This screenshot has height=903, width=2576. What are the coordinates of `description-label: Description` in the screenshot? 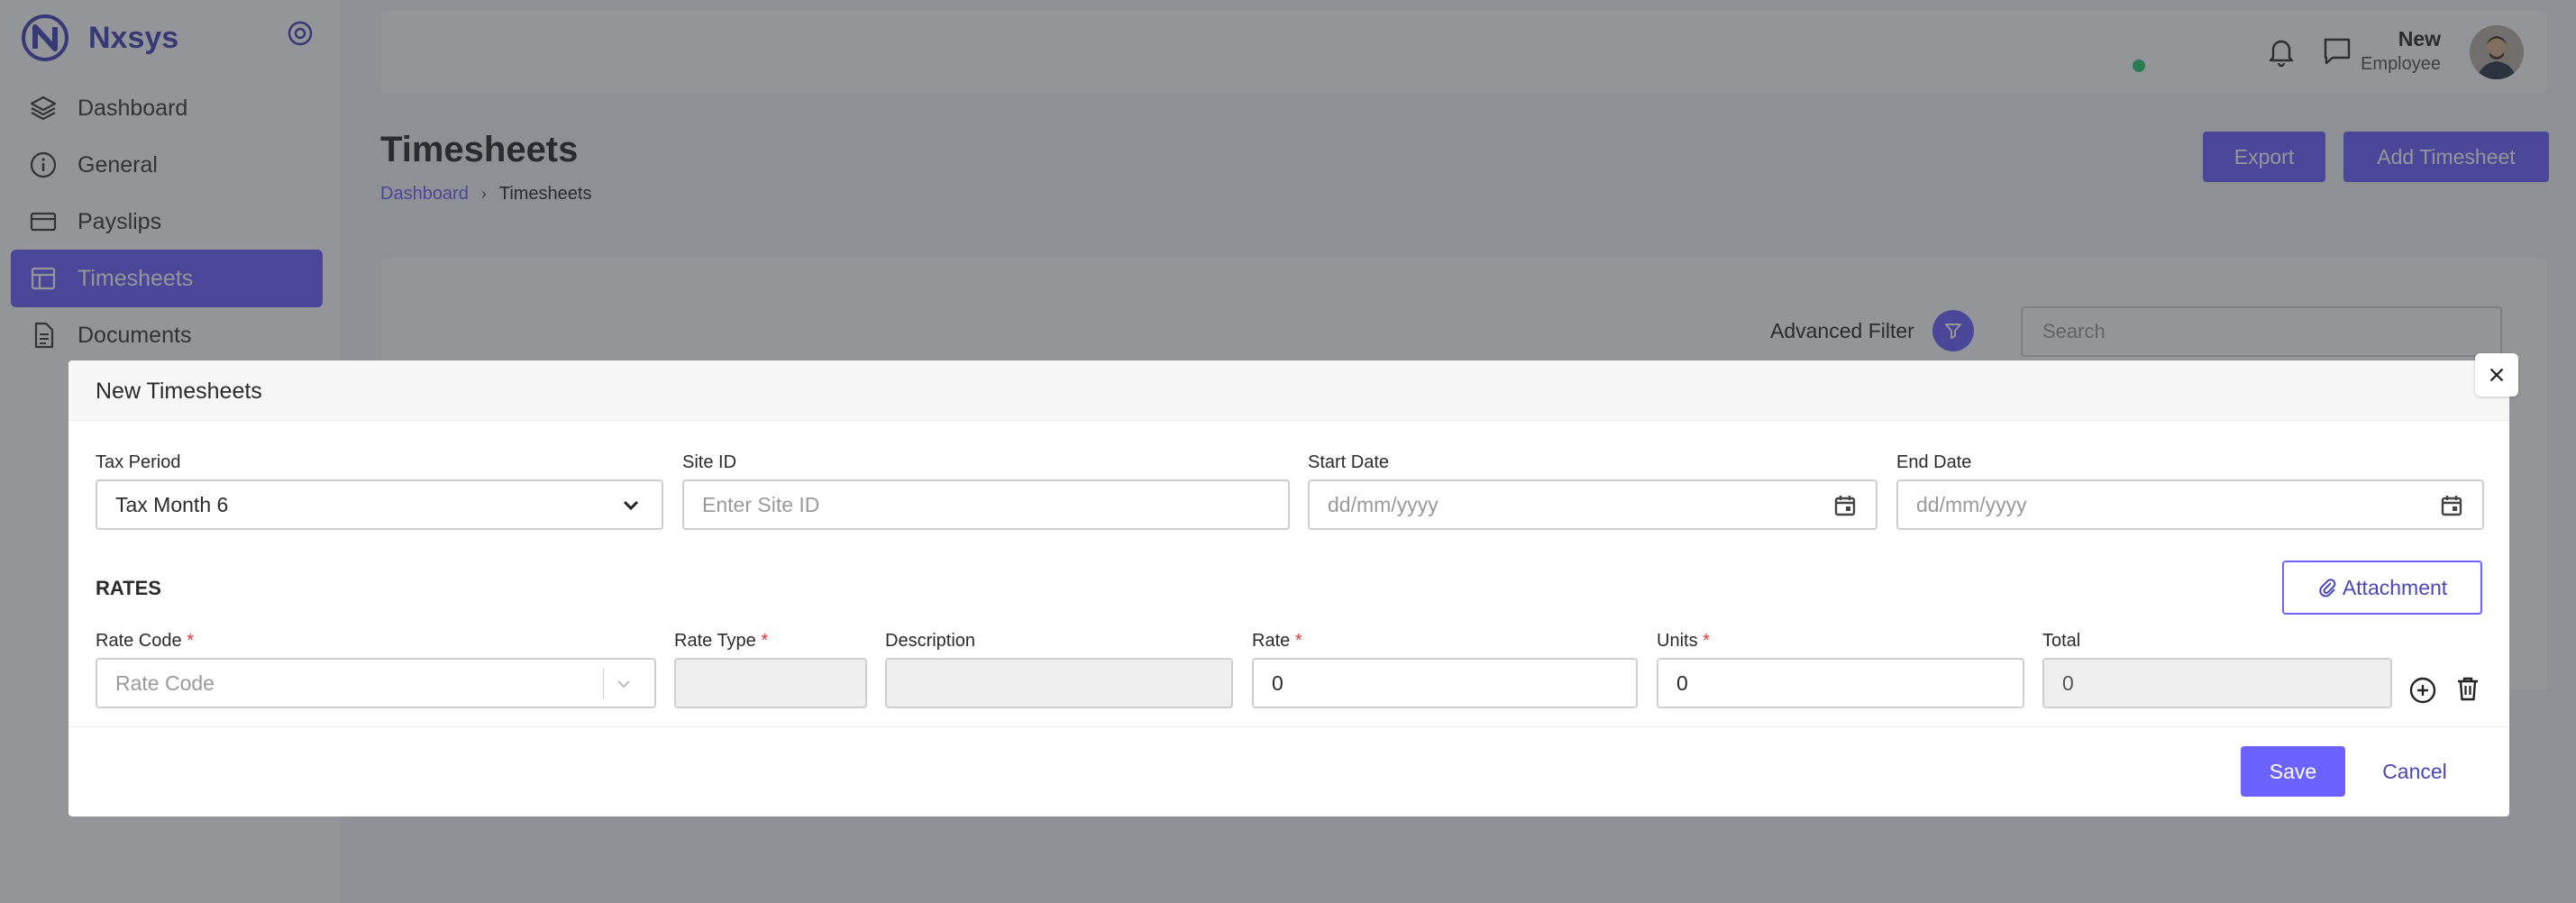 It's located at (930, 641).